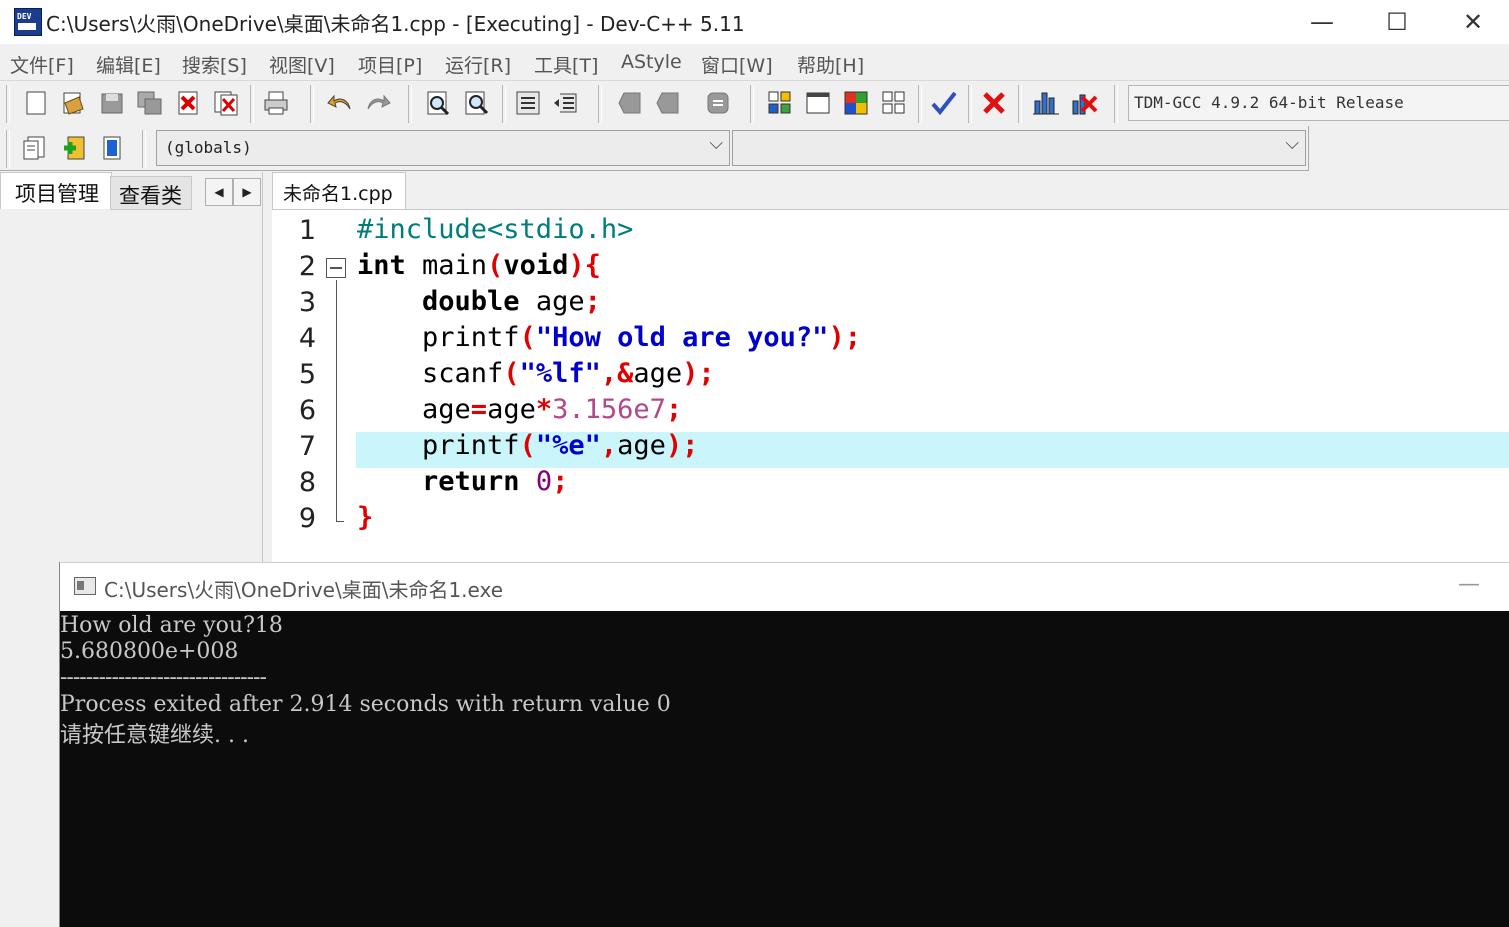 The image size is (1509, 927). Describe the element at coordinates (1046, 103) in the screenshot. I see `chart-icon` at that location.